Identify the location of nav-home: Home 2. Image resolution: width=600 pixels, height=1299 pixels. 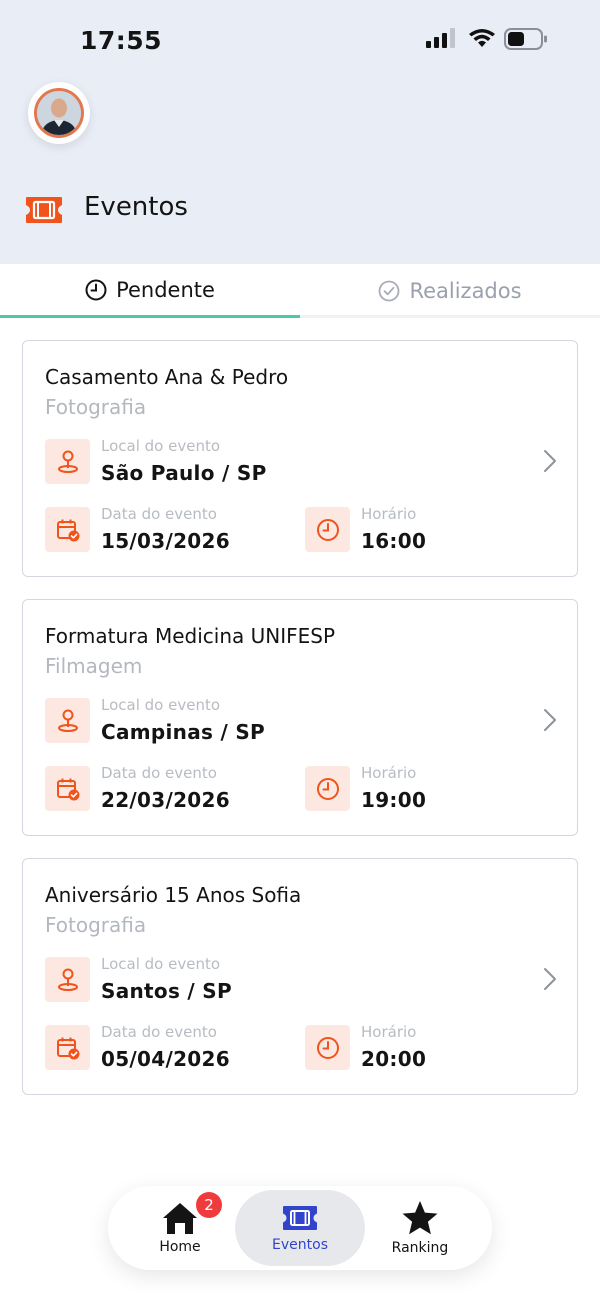
(180, 1228).